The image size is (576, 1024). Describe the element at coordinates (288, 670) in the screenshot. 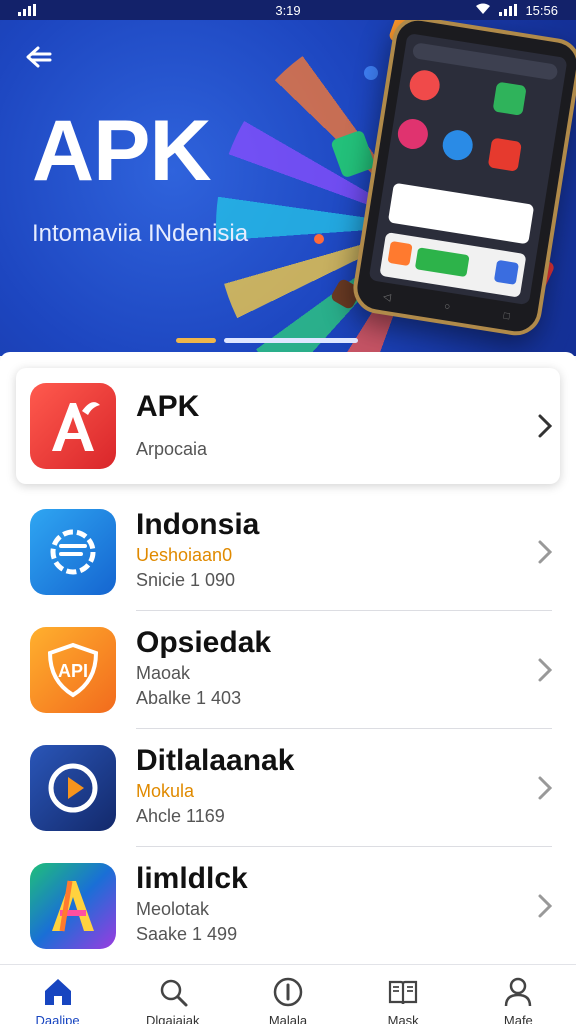

I see `list-item: API Opsiedak Maoak Abalke 1 403` at that location.